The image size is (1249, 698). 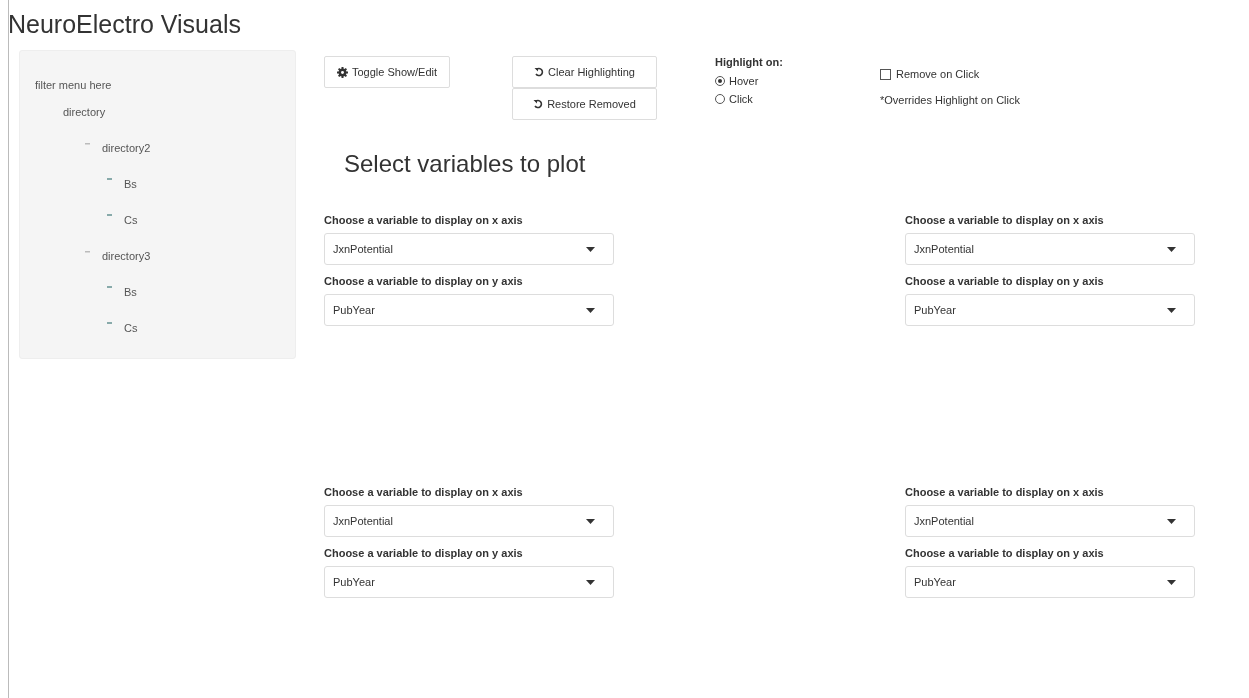 I want to click on note-text: *Overrides Highlight on Click, so click(x=950, y=100).